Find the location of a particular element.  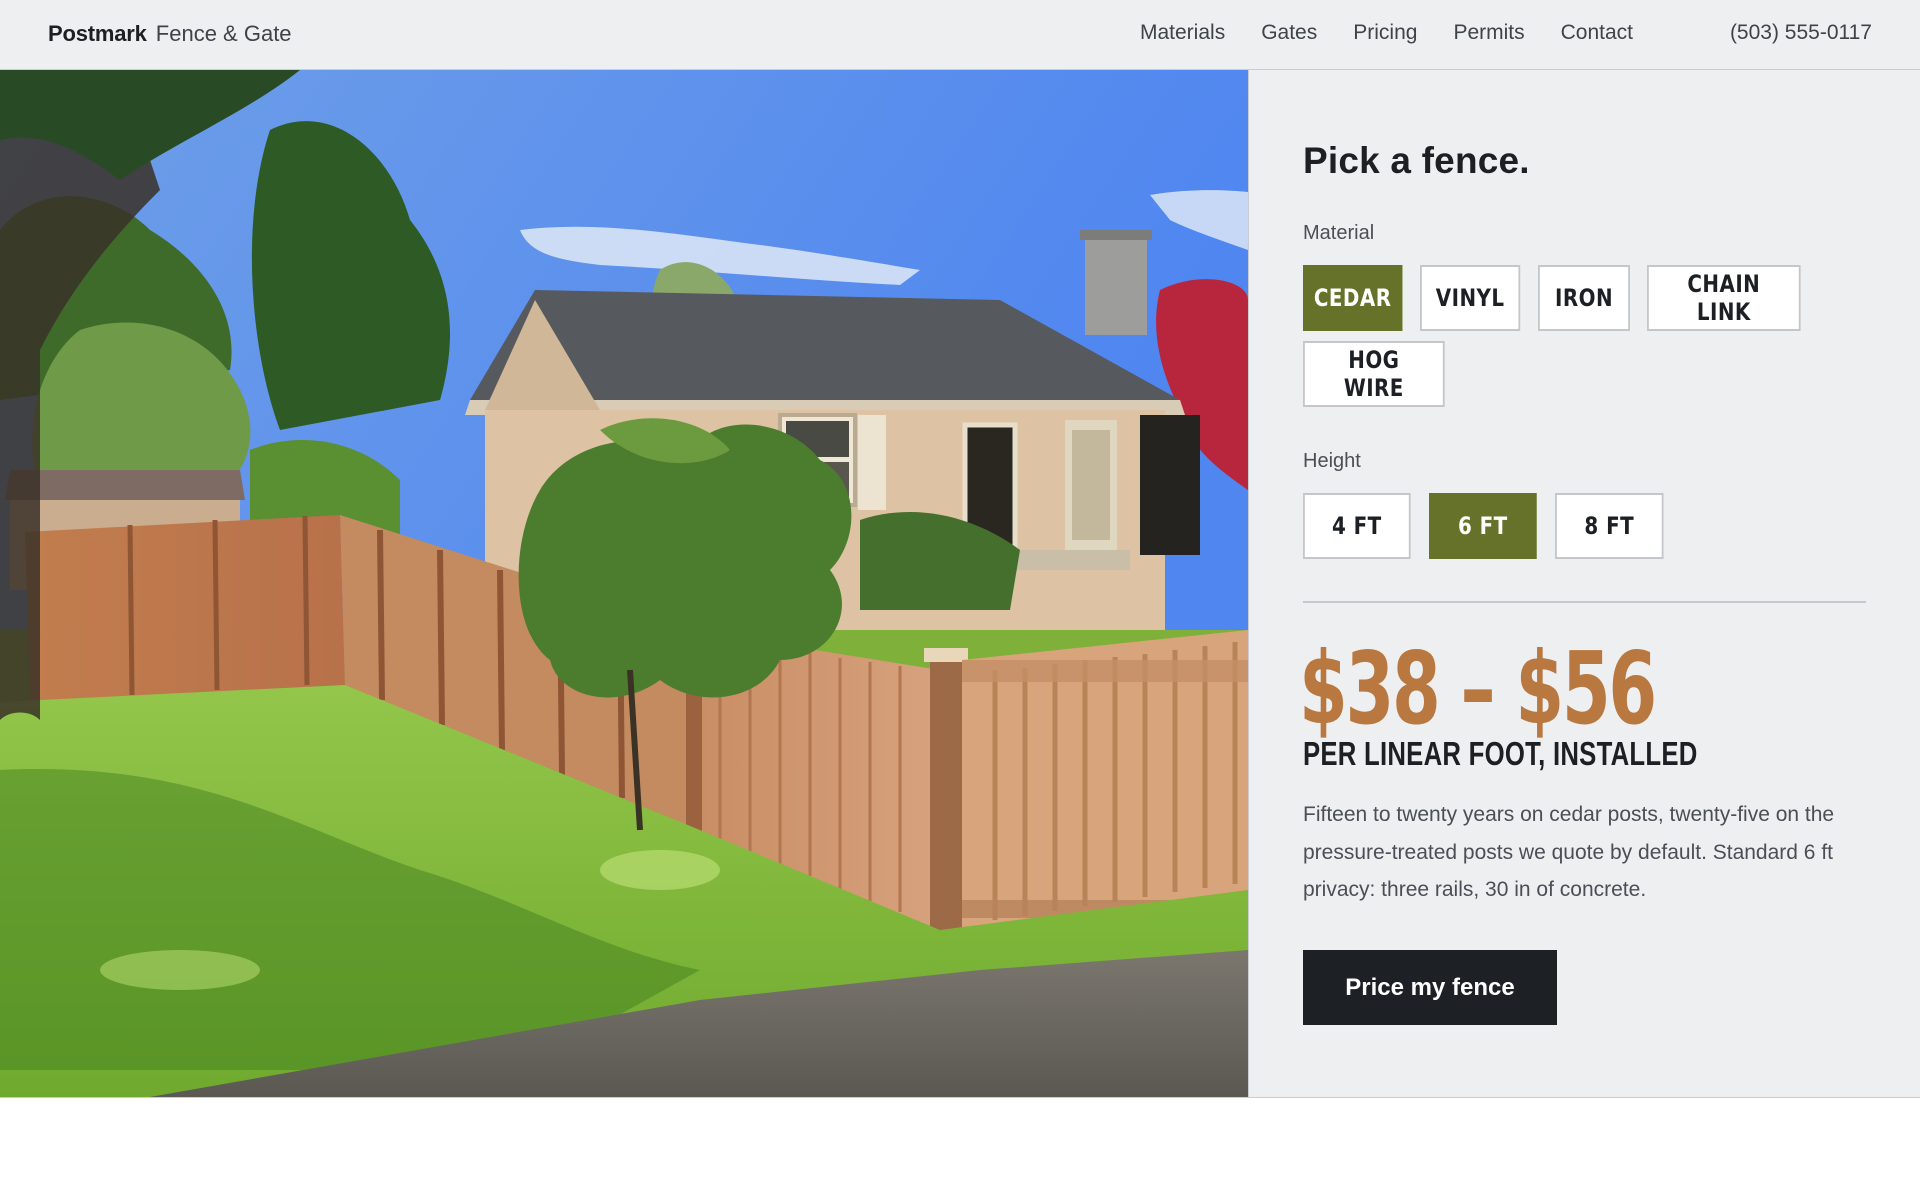

material-option-chain-link: CHAIN LINK is located at coordinates (1724, 298).